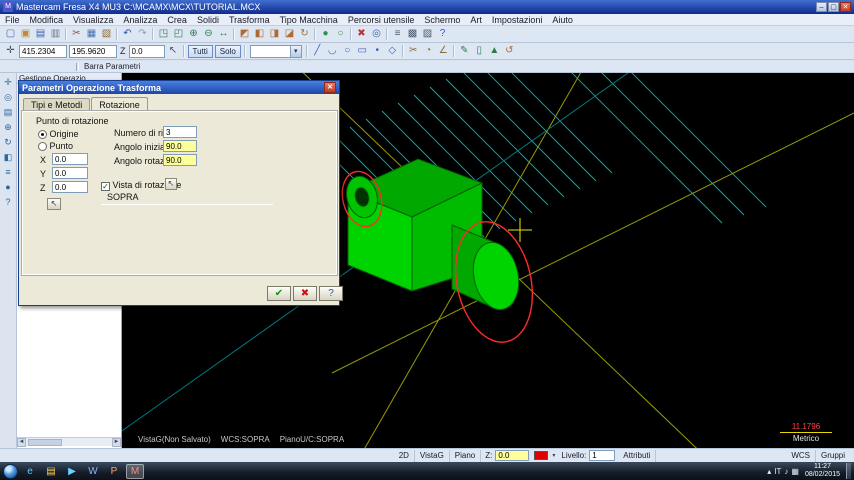 Image resolution: width=854 pixels, height=480 pixels. Describe the element at coordinates (47, 20) in the screenshot. I see `menu-item: Modifica` at that location.